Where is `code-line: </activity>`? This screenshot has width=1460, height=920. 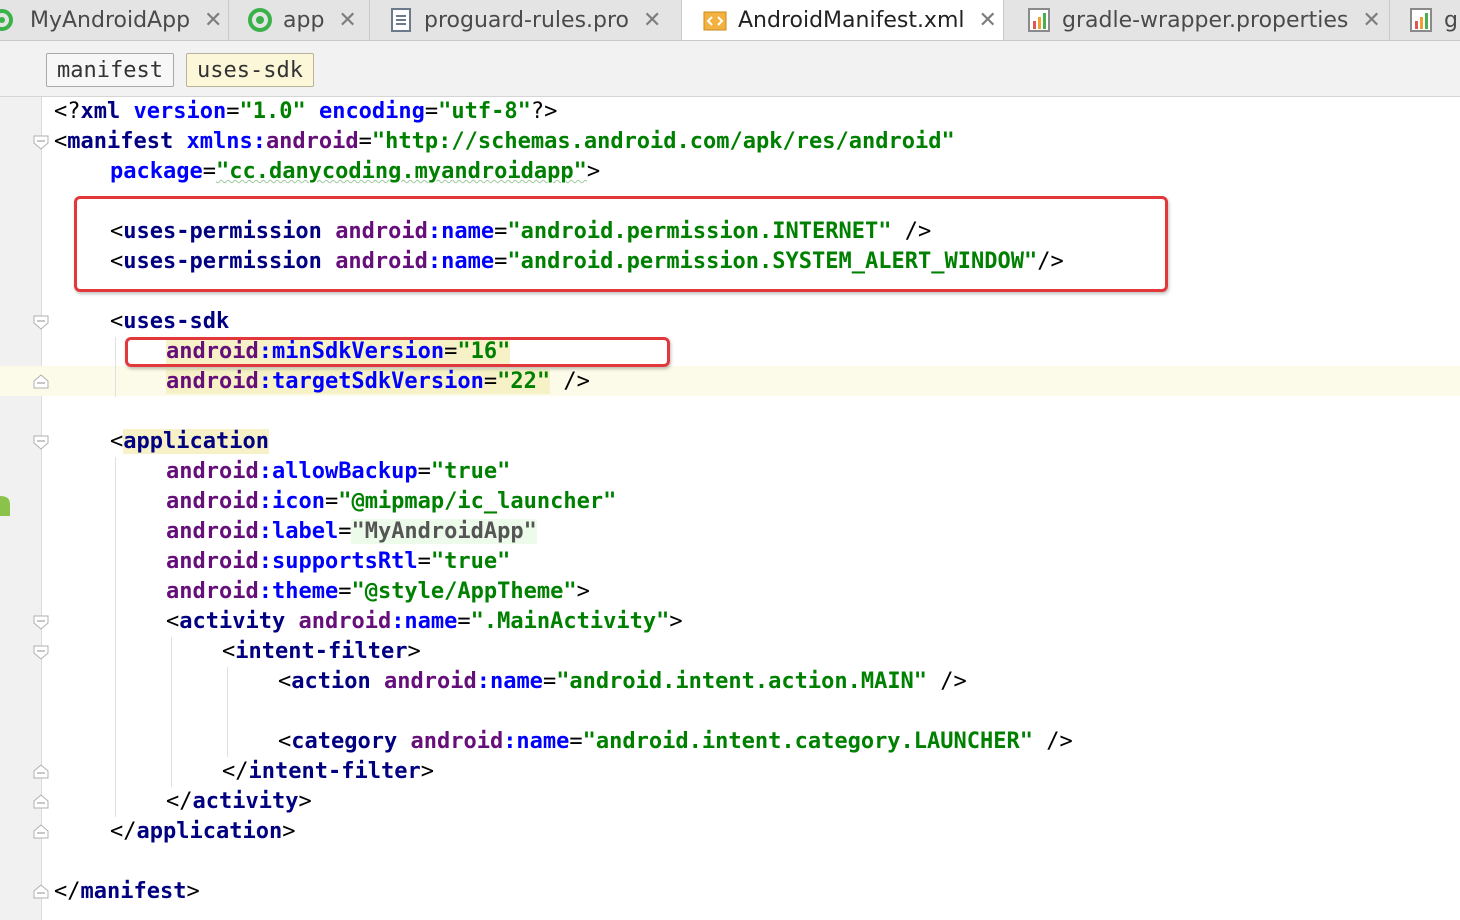
code-line: </activity> is located at coordinates (730, 802).